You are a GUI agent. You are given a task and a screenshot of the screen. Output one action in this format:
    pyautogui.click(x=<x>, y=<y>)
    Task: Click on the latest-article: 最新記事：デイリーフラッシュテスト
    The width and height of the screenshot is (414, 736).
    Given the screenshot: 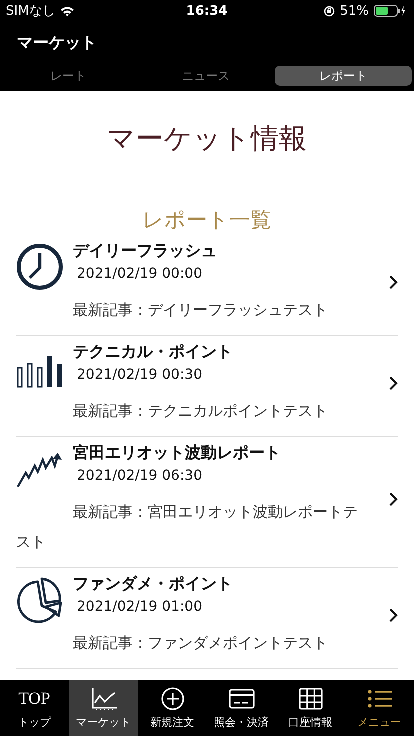 What is the action you would take?
    pyautogui.click(x=200, y=310)
    